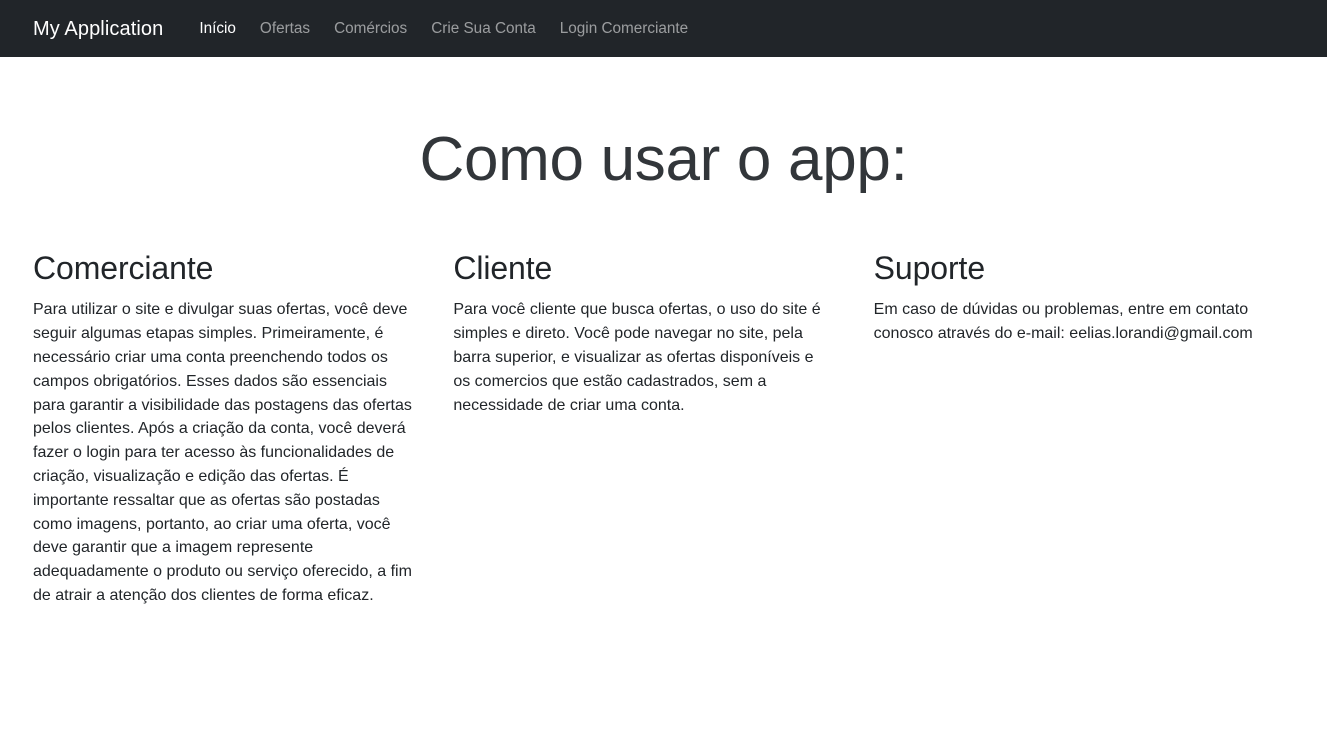 The height and width of the screenshot is (753, 1327). I want to click on nav-link-ofertas: Ofertas, so click(285, 28).